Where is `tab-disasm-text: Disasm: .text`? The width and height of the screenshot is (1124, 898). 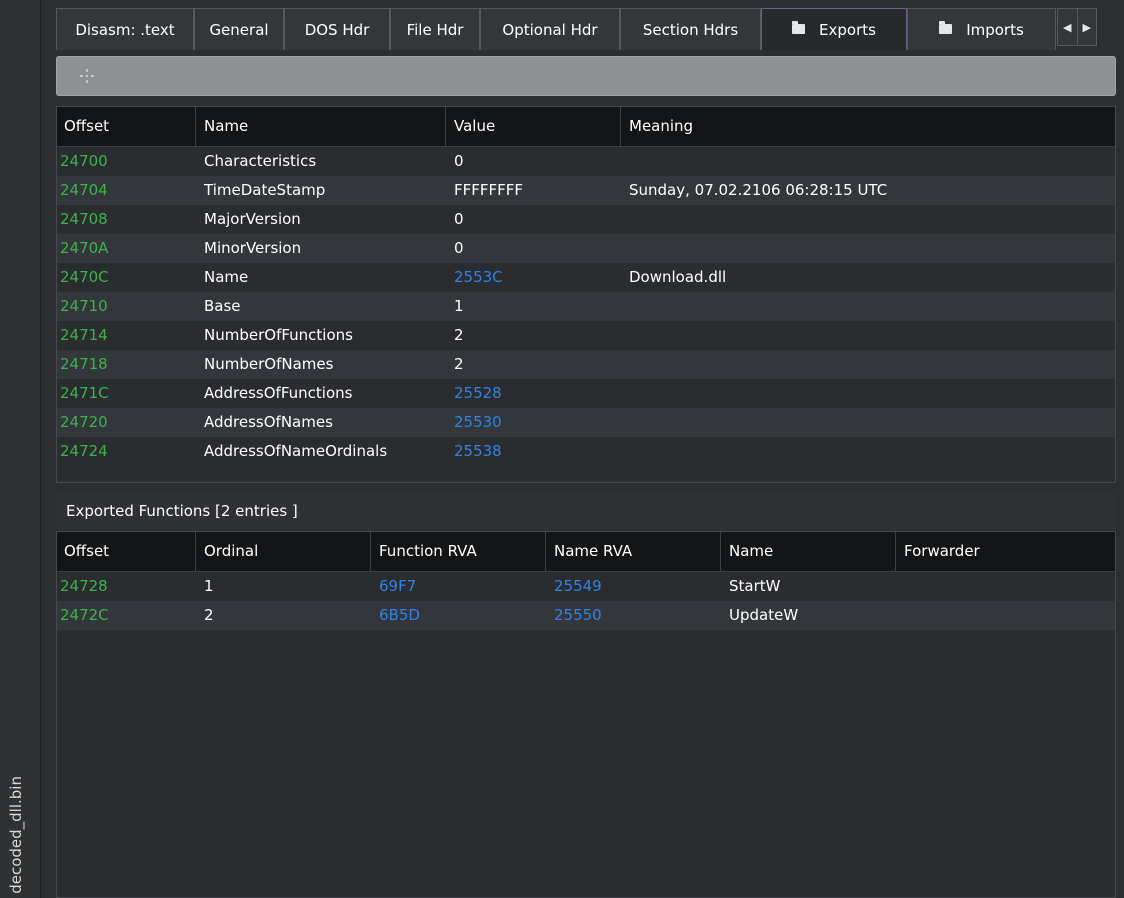
tab-disasm-text: Disasm: .text is located at coordinates (125, 29).